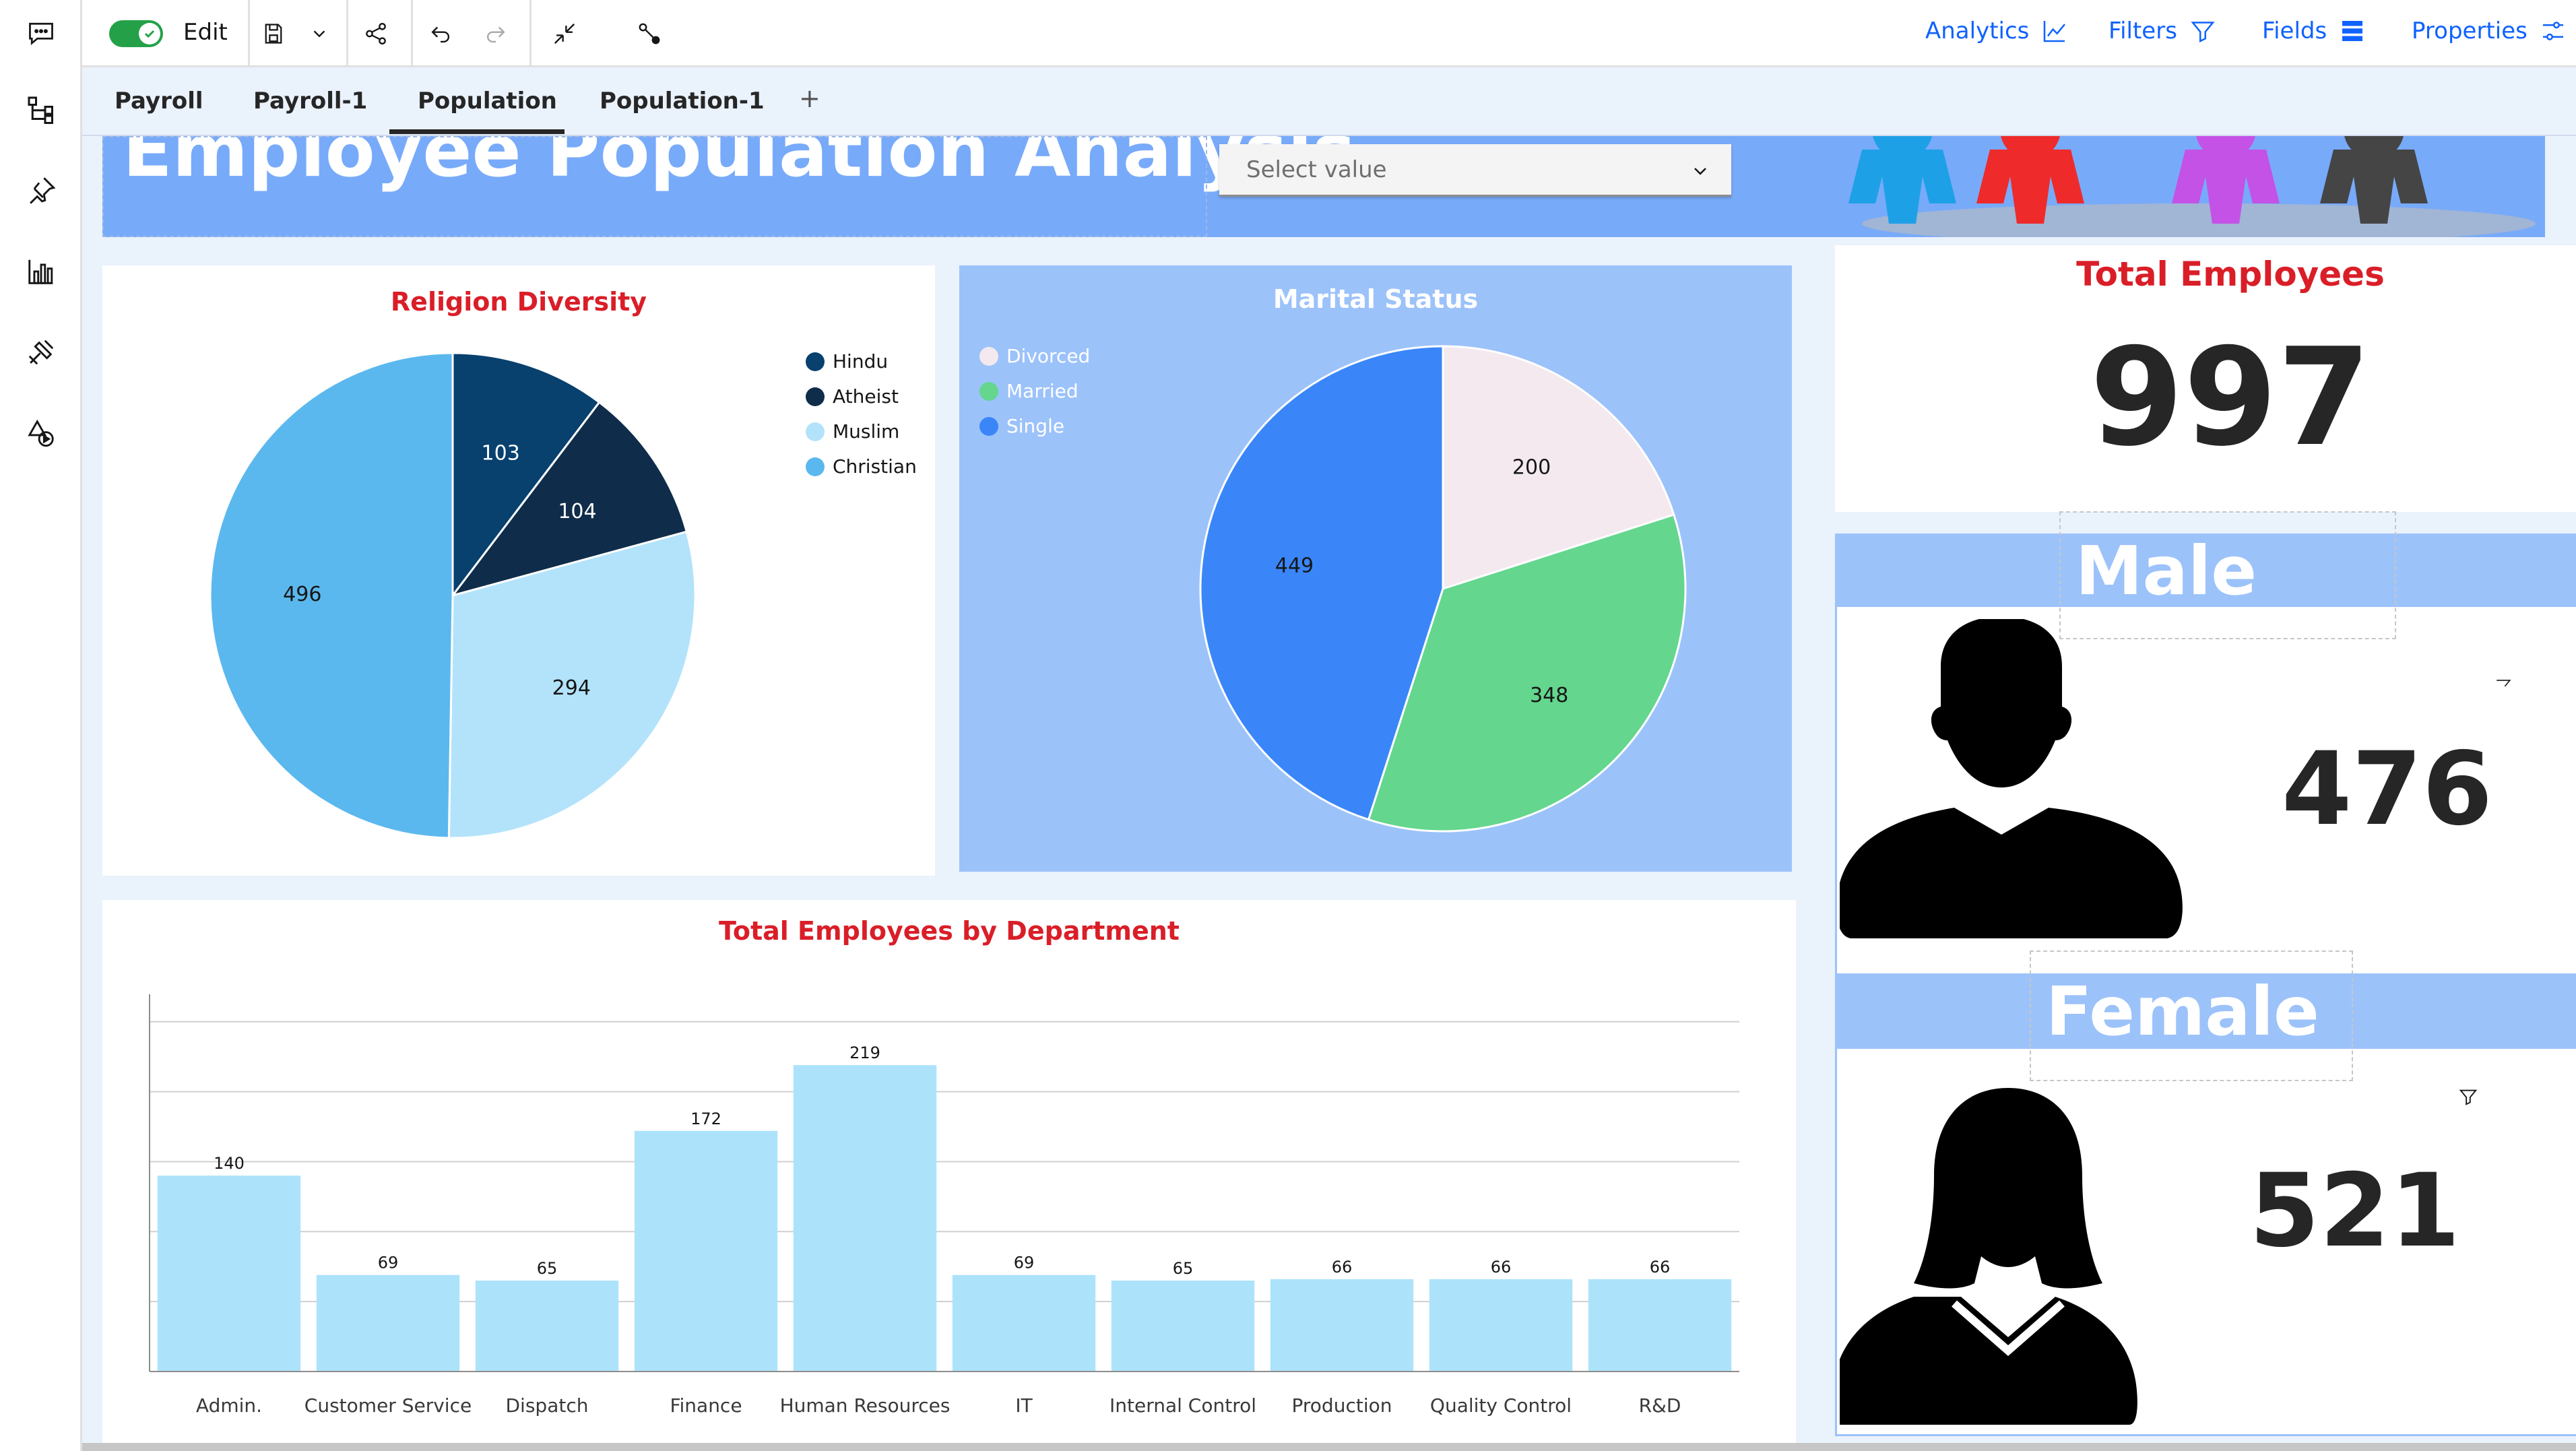 This screenshot has height=1451, width=2576. Describe the element at coordinates (564, 34) in the screenshot. I see `collapse-icon` at that location.